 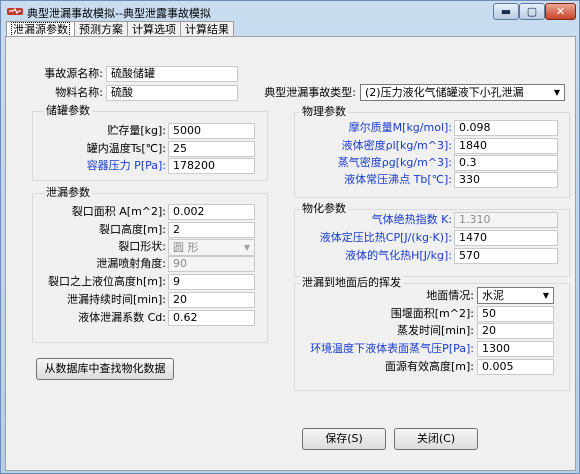 What do you see at coordinates (493, 295) in the screenshot?
I see `ground-condition-value: 水泥` at bounding box center [493, 295].